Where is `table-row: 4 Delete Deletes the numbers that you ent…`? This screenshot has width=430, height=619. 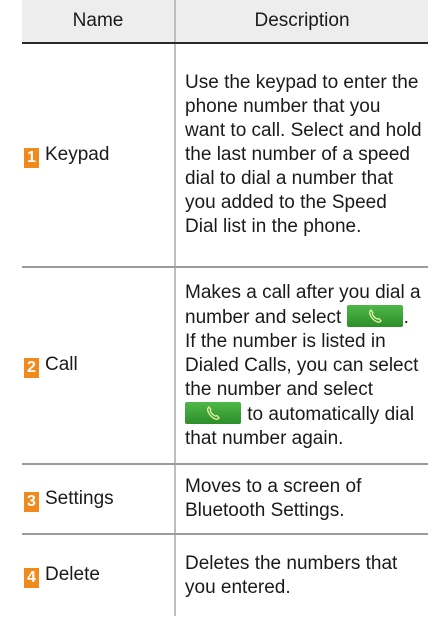
table-row: 4 Delete Deletes the numbers that you ent… is located at coordinates (225, 575).